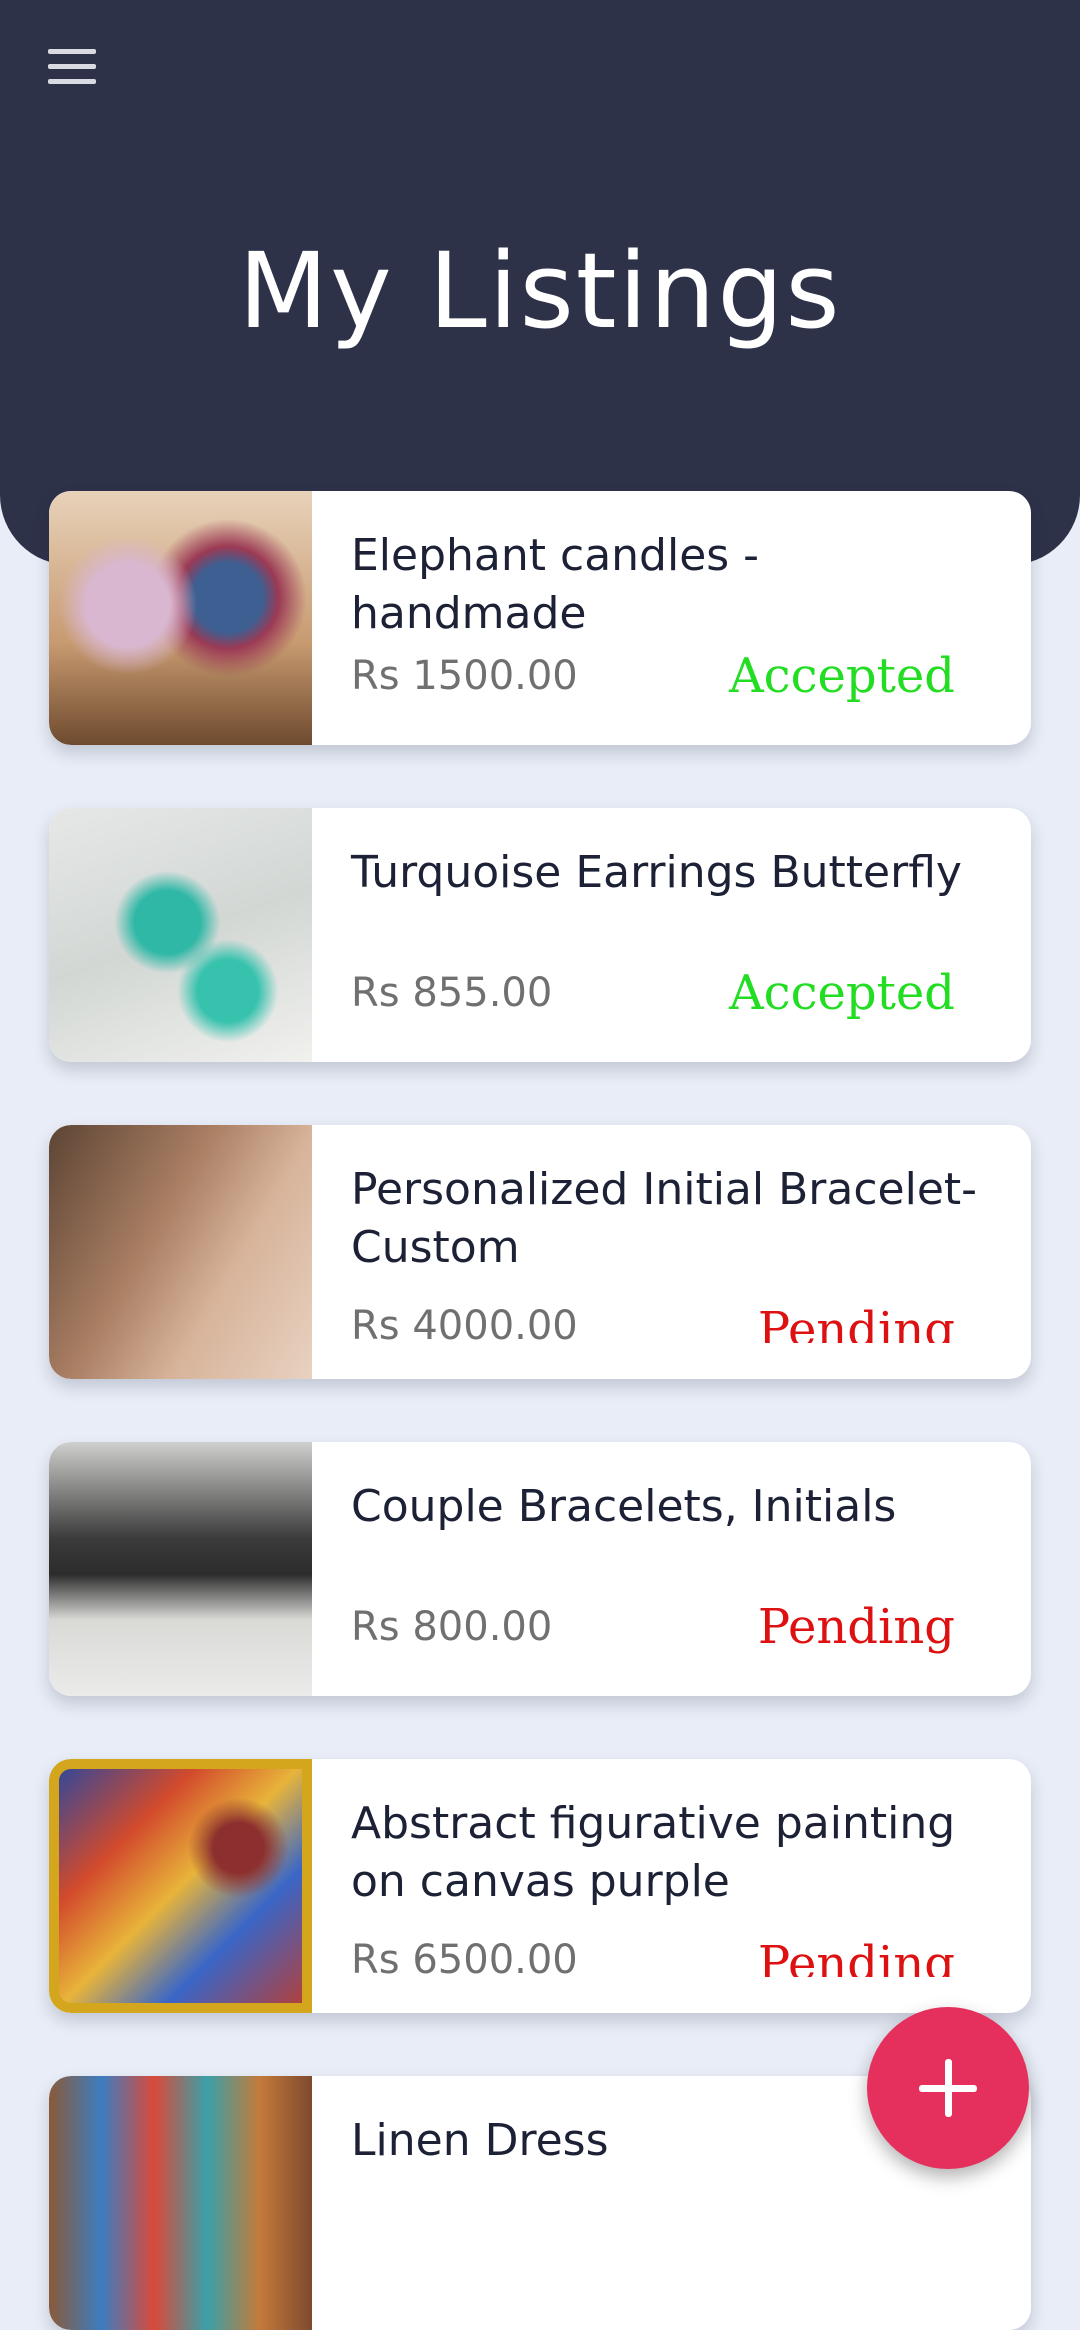 Image resolution: width=1080 pixels, height=2330 pixels. I want to click on listing-title: Couple Bracelets, Initials, so click(624, 1506).